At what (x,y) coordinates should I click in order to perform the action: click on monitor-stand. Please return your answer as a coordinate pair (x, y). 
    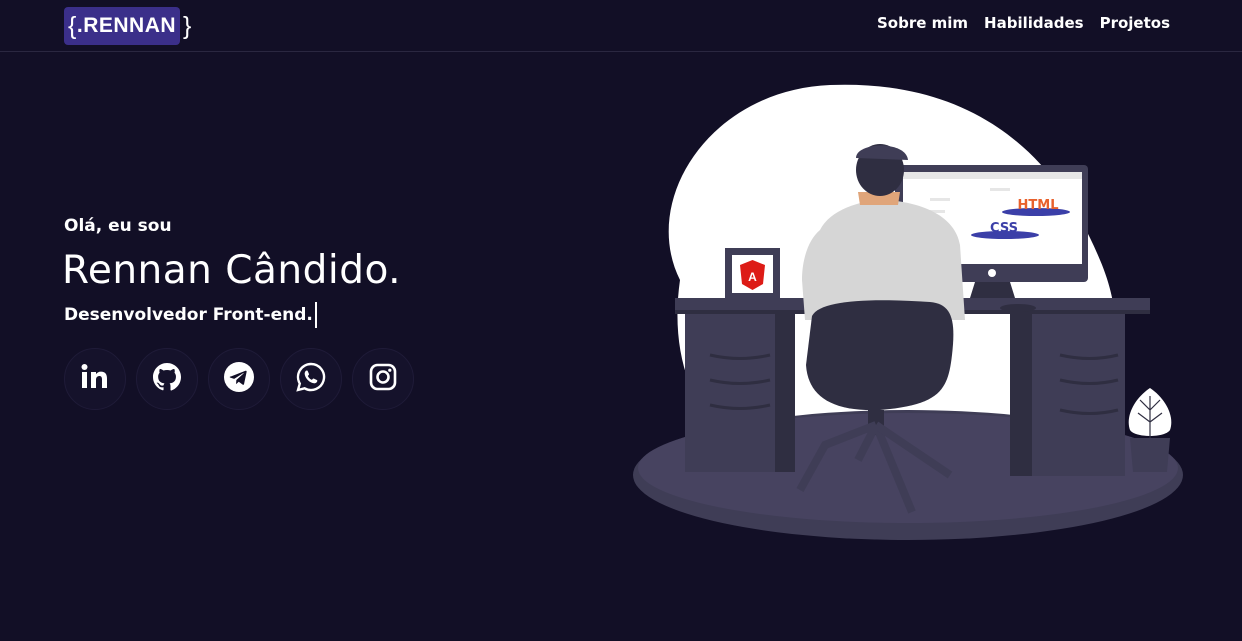
    Looking at the image, I should click on (992, 290).